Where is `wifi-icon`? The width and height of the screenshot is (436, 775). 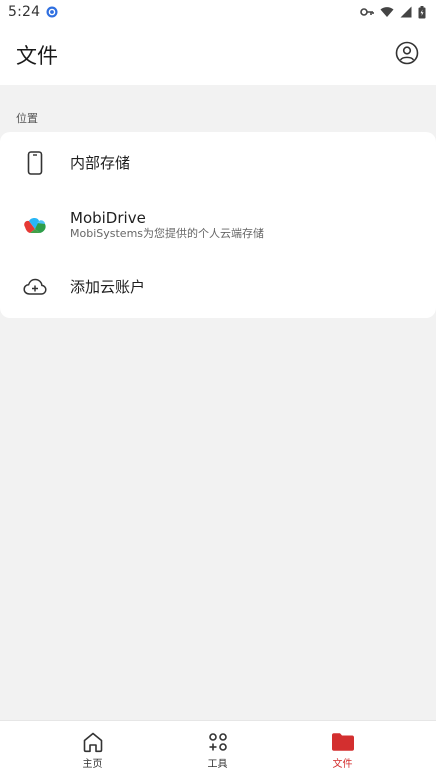 wifi-icon is located at coordinates (387, 12).